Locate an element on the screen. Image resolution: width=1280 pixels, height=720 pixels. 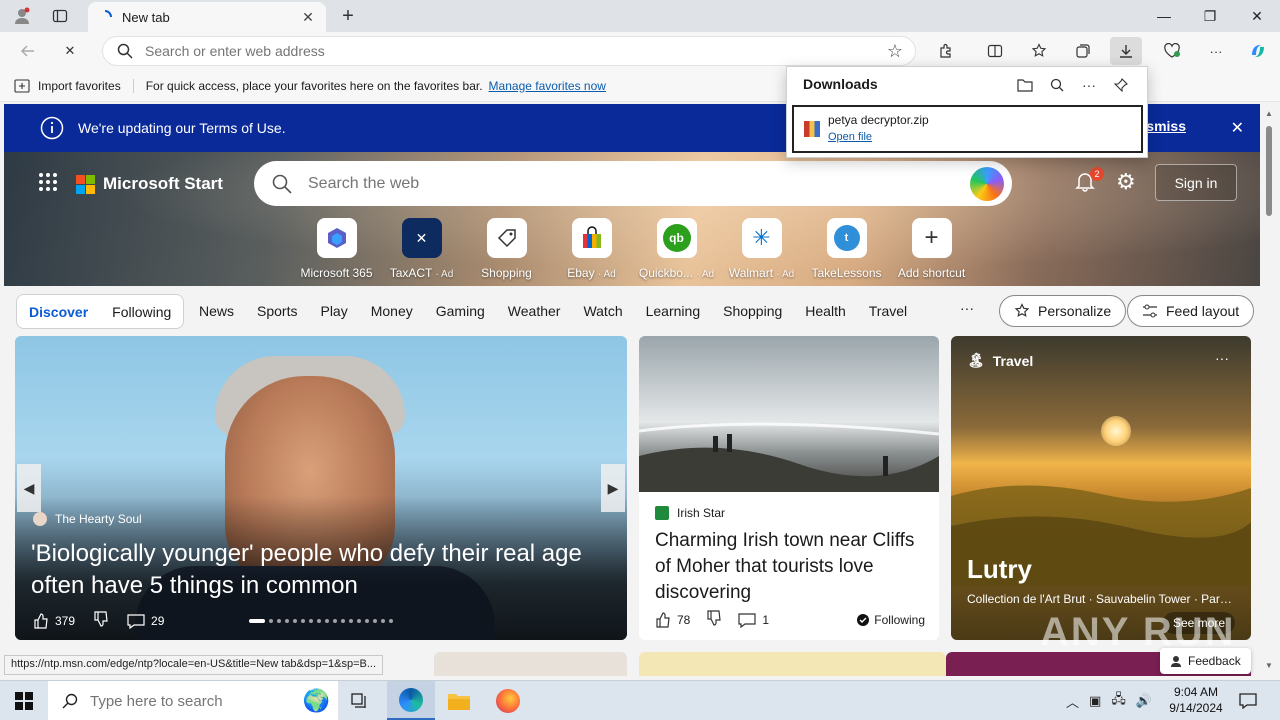
like-button: 78 is located at coordinates (672, 619).